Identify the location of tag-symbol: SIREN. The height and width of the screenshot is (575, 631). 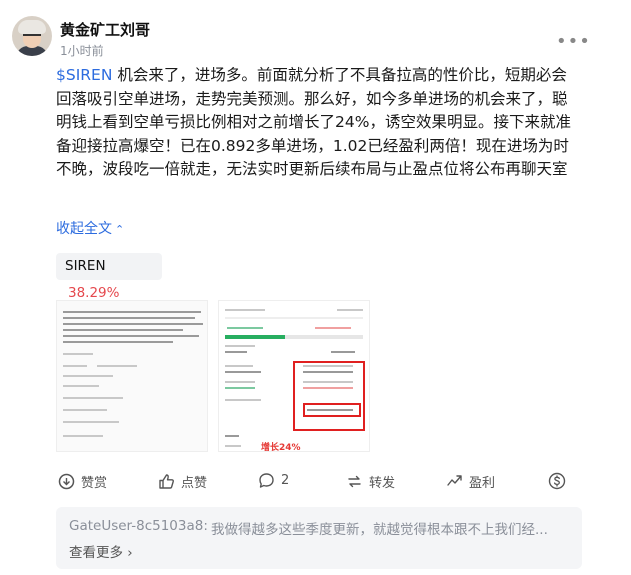
(85, 266).